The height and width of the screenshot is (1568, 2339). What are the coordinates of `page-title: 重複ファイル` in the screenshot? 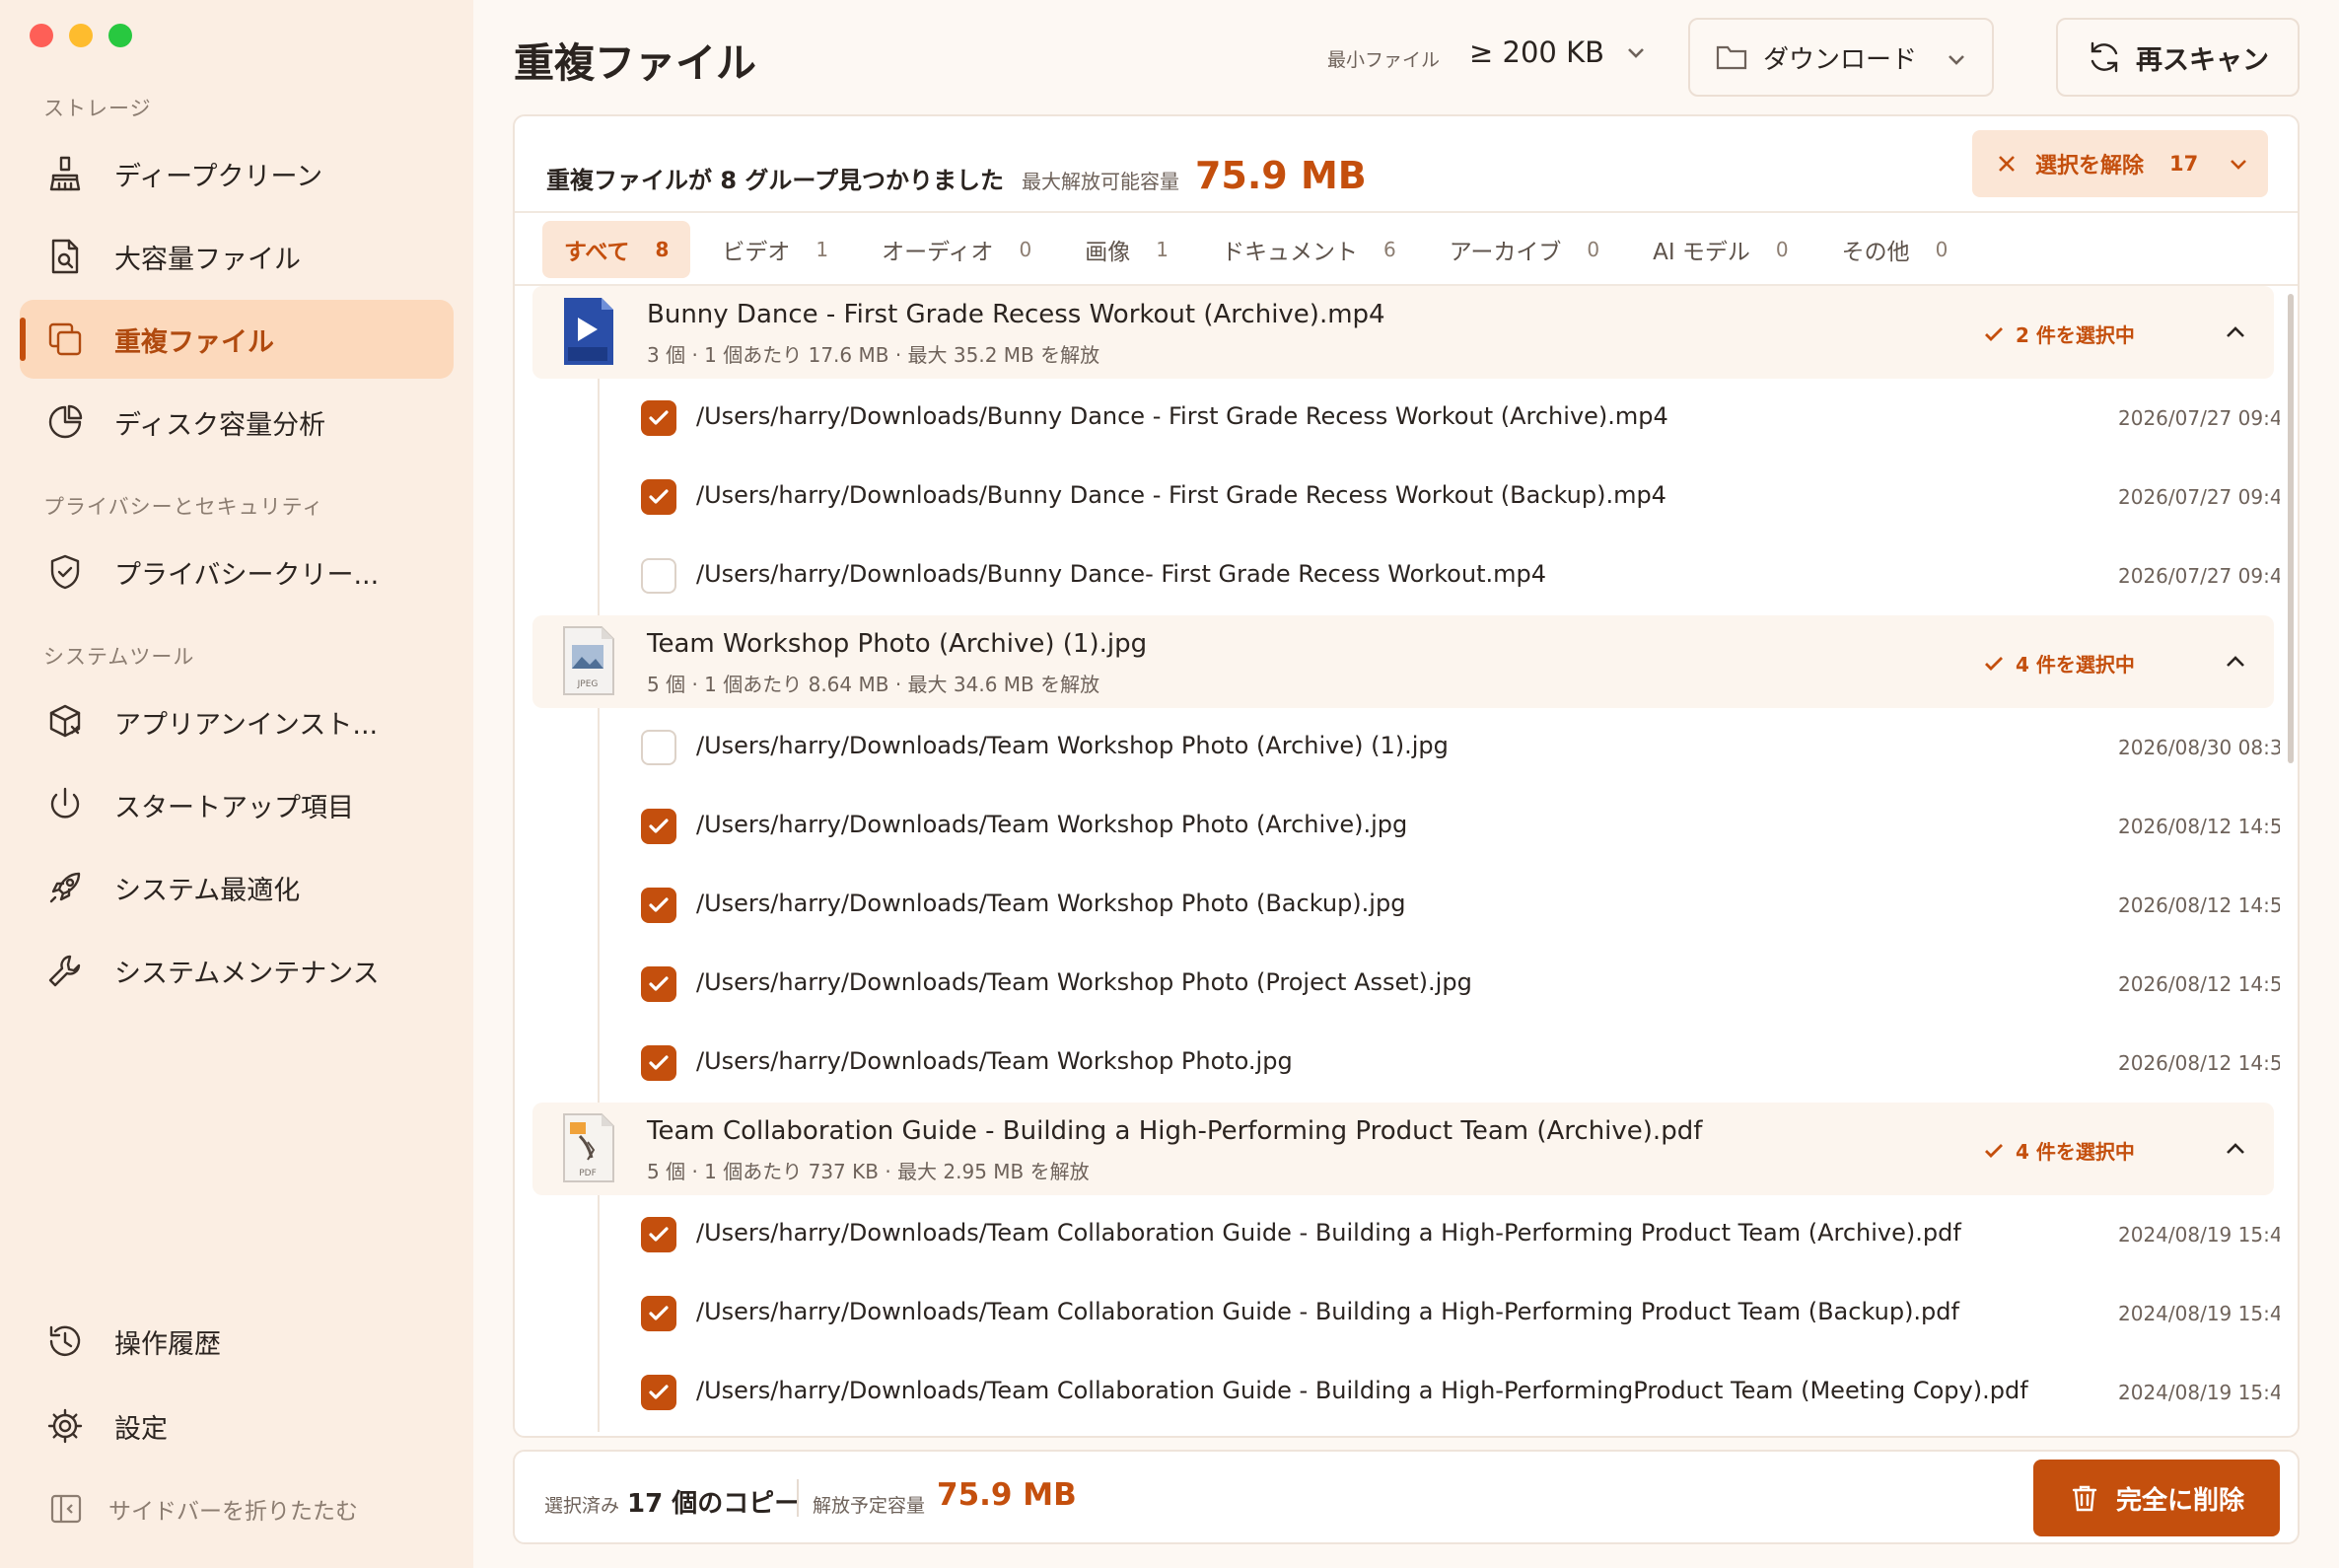 It's located at (635, 63).